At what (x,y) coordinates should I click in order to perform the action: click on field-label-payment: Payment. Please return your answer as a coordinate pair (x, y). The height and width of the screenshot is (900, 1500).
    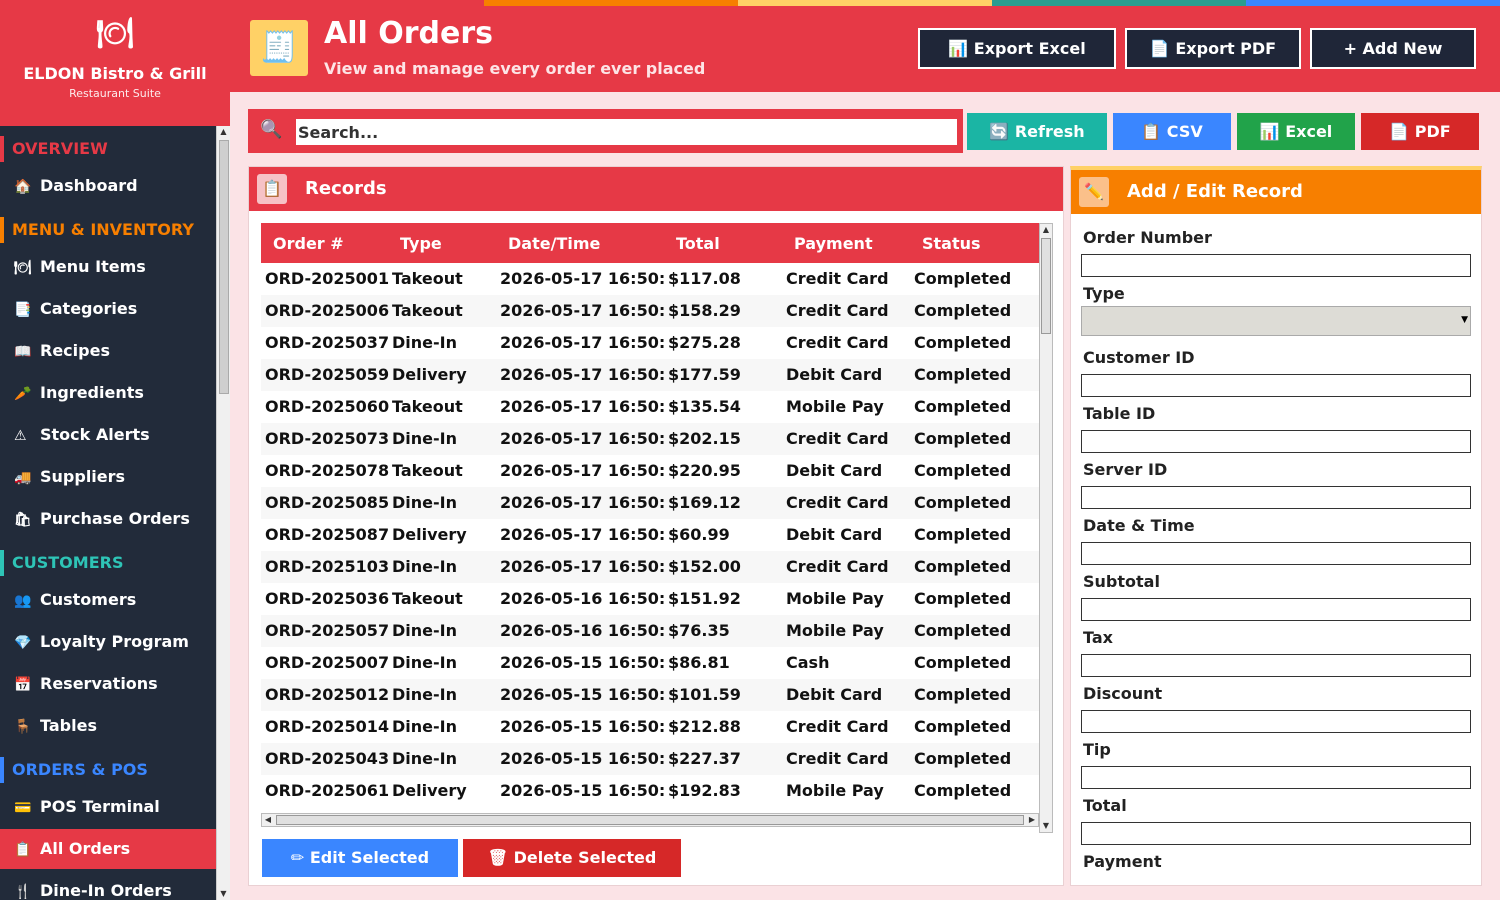
    Looking at the image, I should click on (1122, 861).